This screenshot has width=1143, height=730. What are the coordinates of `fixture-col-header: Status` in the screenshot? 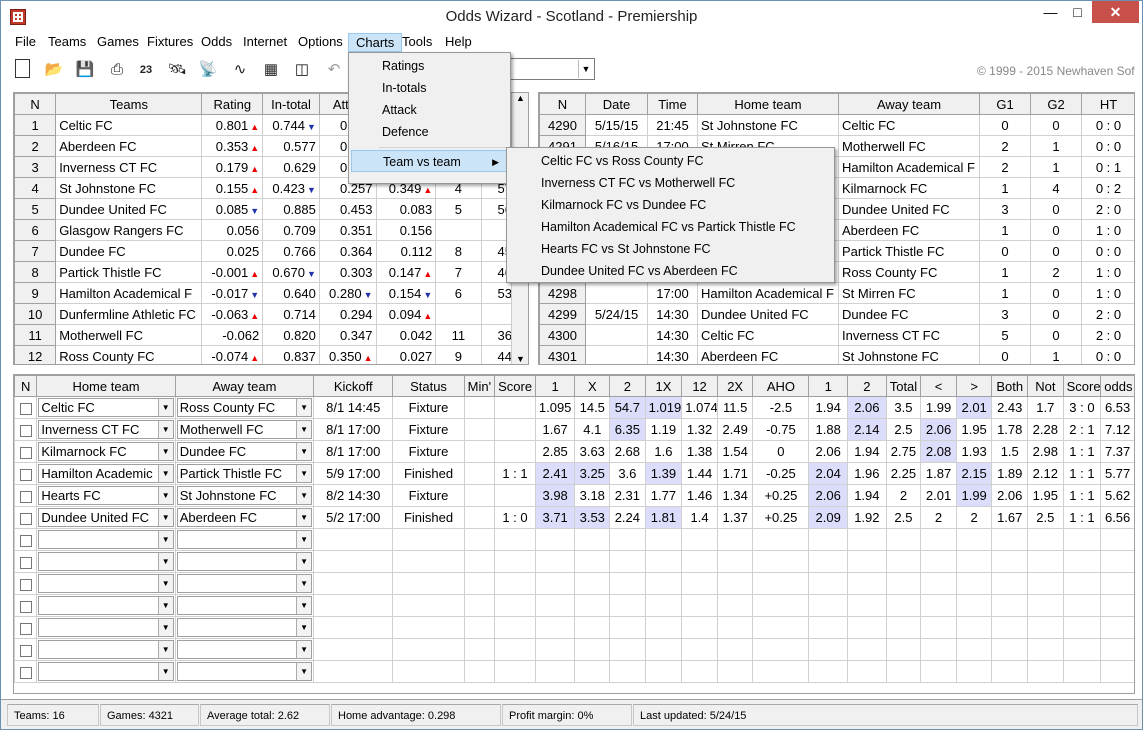 It's located at (428, 386).